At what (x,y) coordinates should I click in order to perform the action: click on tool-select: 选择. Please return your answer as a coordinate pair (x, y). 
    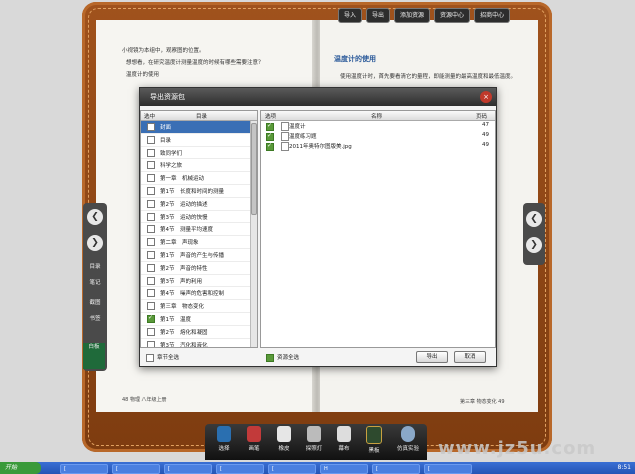
    Looking at the image, I should click on (224, 439).